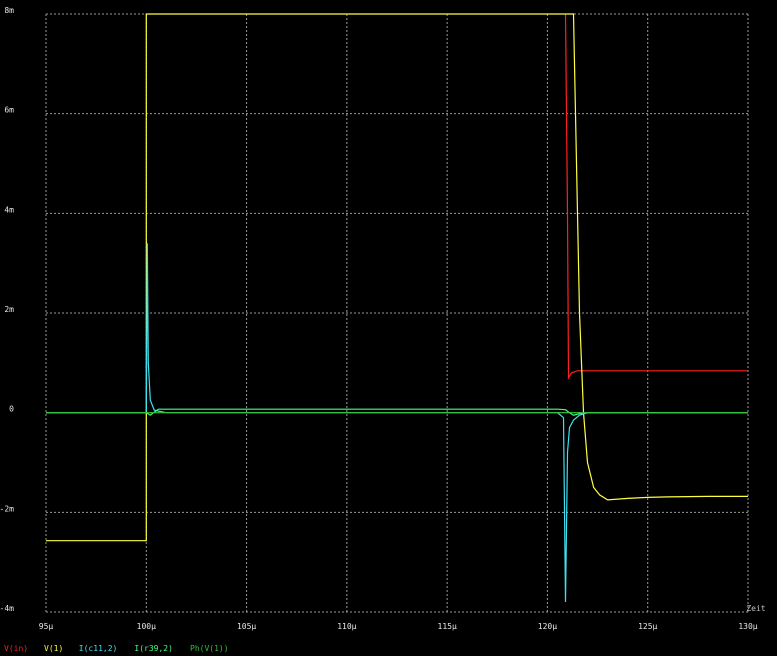 The image size is (777, 656). I want to click on x-tick-label: 125µ, so click(647, 626).